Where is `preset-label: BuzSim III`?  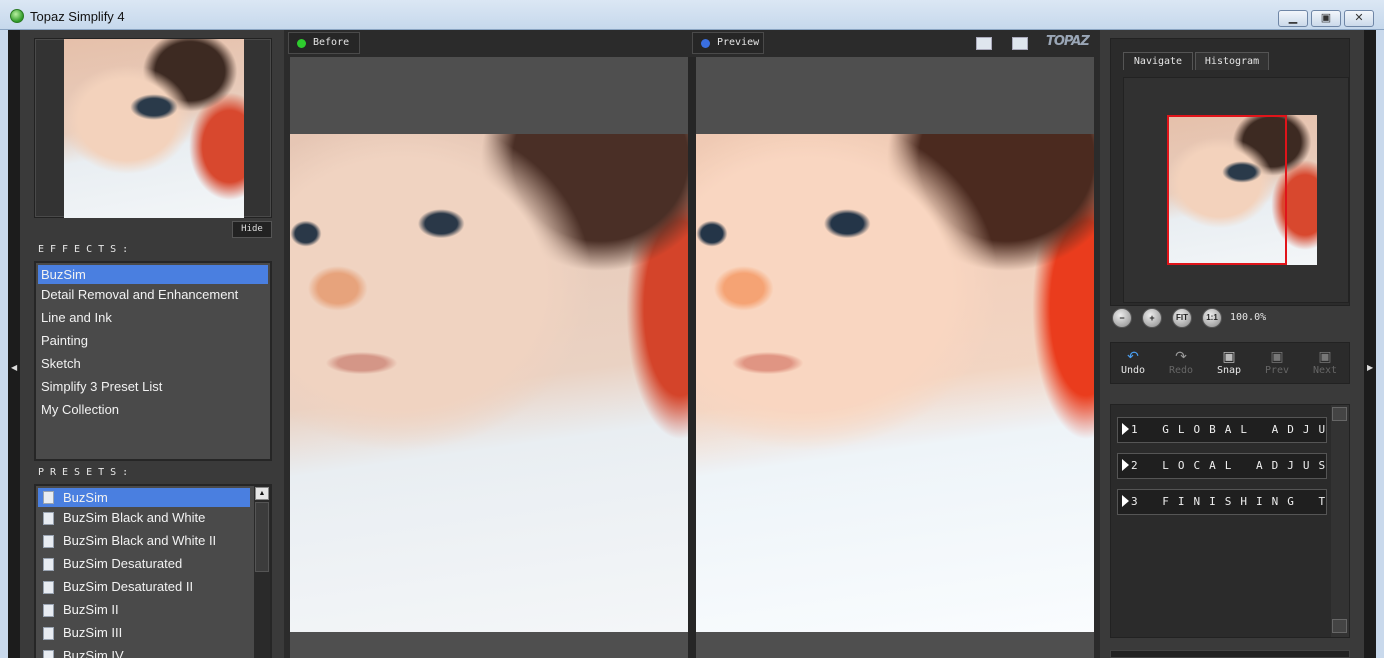 preset-label: BuzSim III is located at coordinates (93, 632).